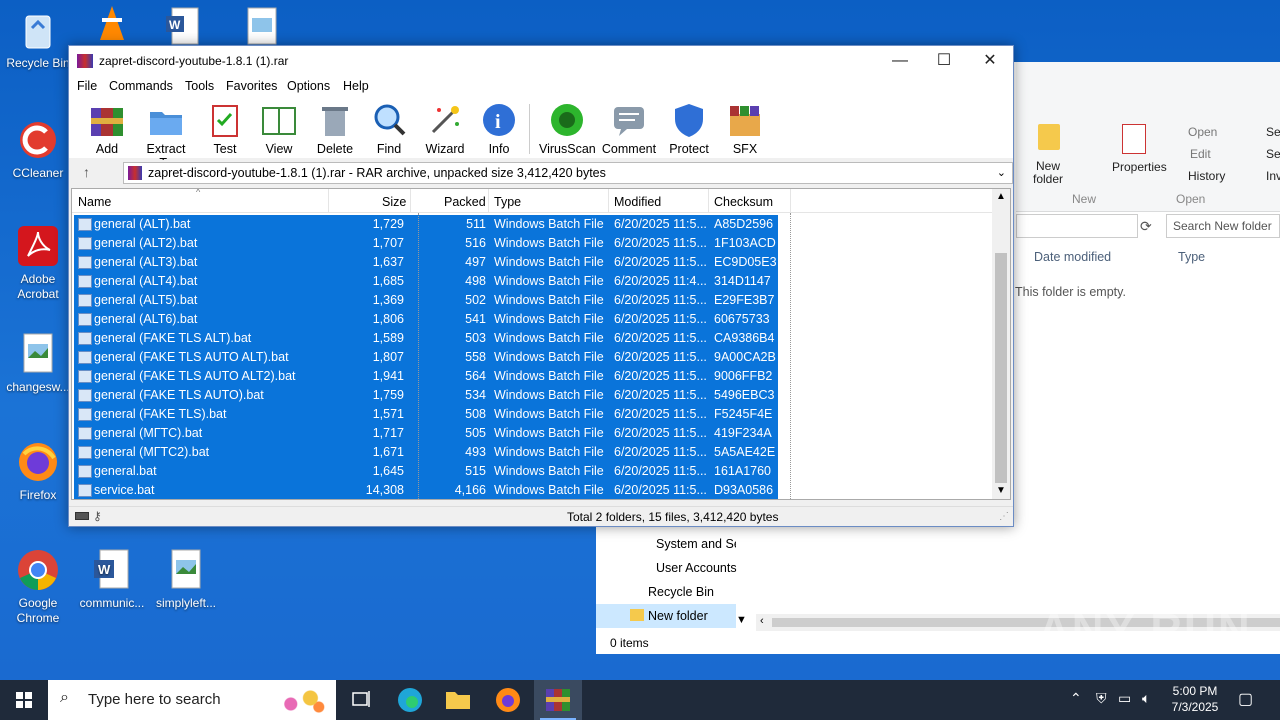  I want to click on close-button: ✕, so click(990, 61).